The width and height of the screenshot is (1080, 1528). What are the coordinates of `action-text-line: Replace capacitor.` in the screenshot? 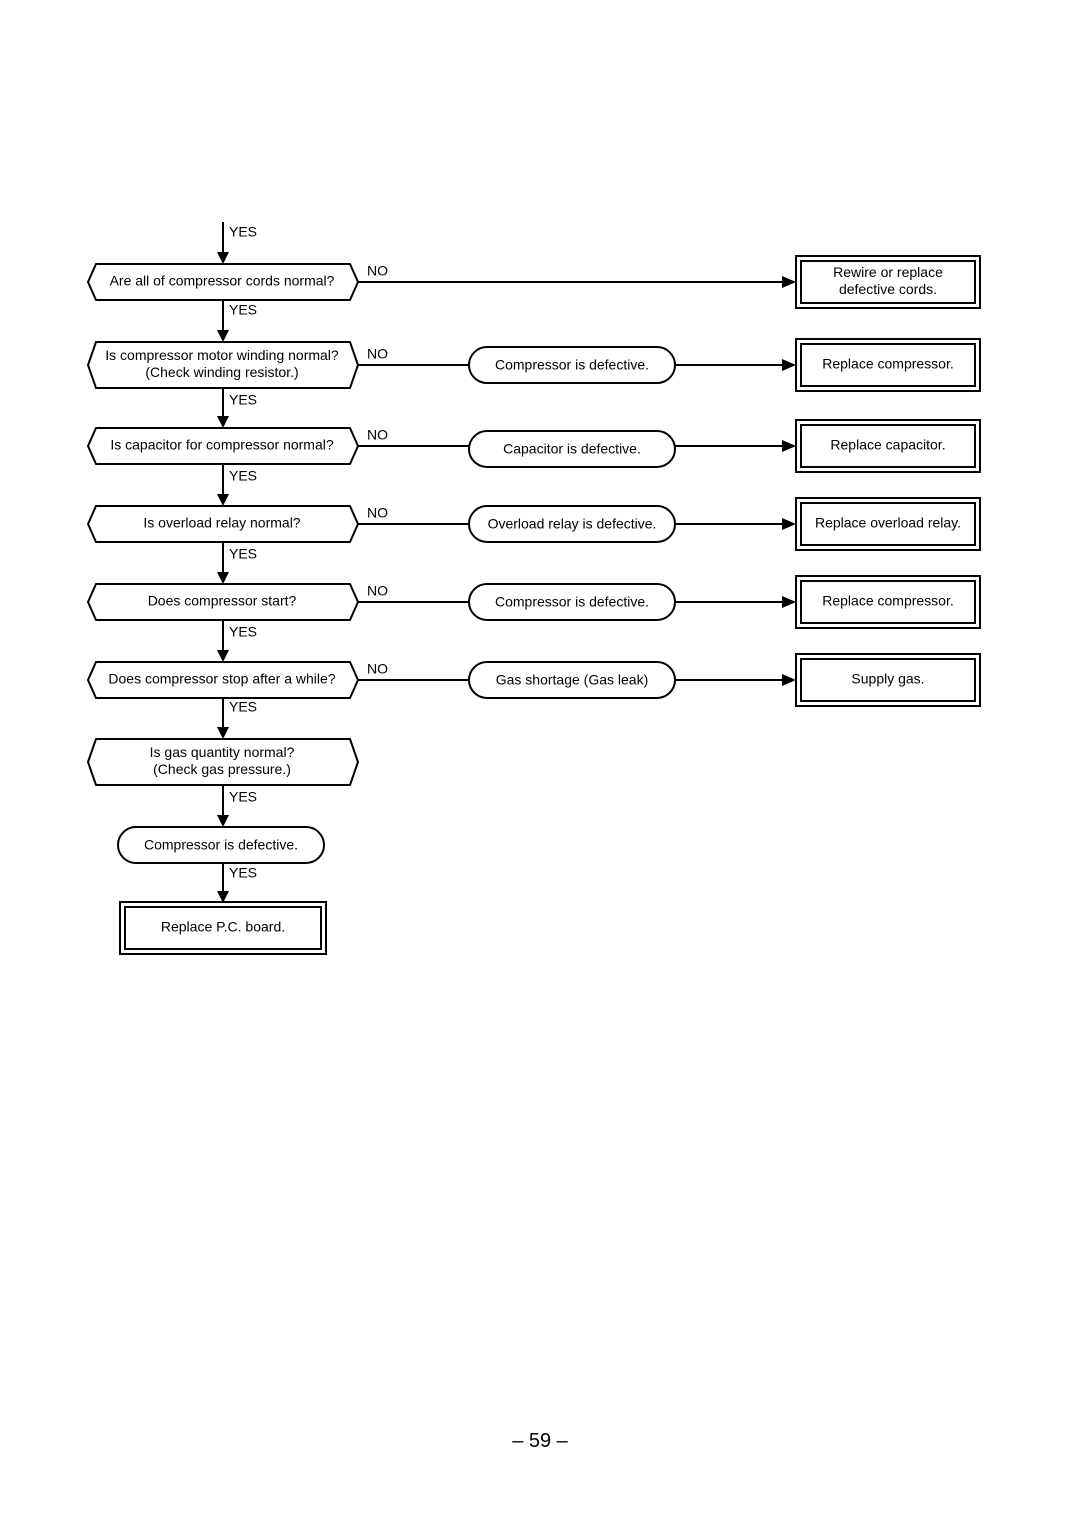 It's located at (887, 445).